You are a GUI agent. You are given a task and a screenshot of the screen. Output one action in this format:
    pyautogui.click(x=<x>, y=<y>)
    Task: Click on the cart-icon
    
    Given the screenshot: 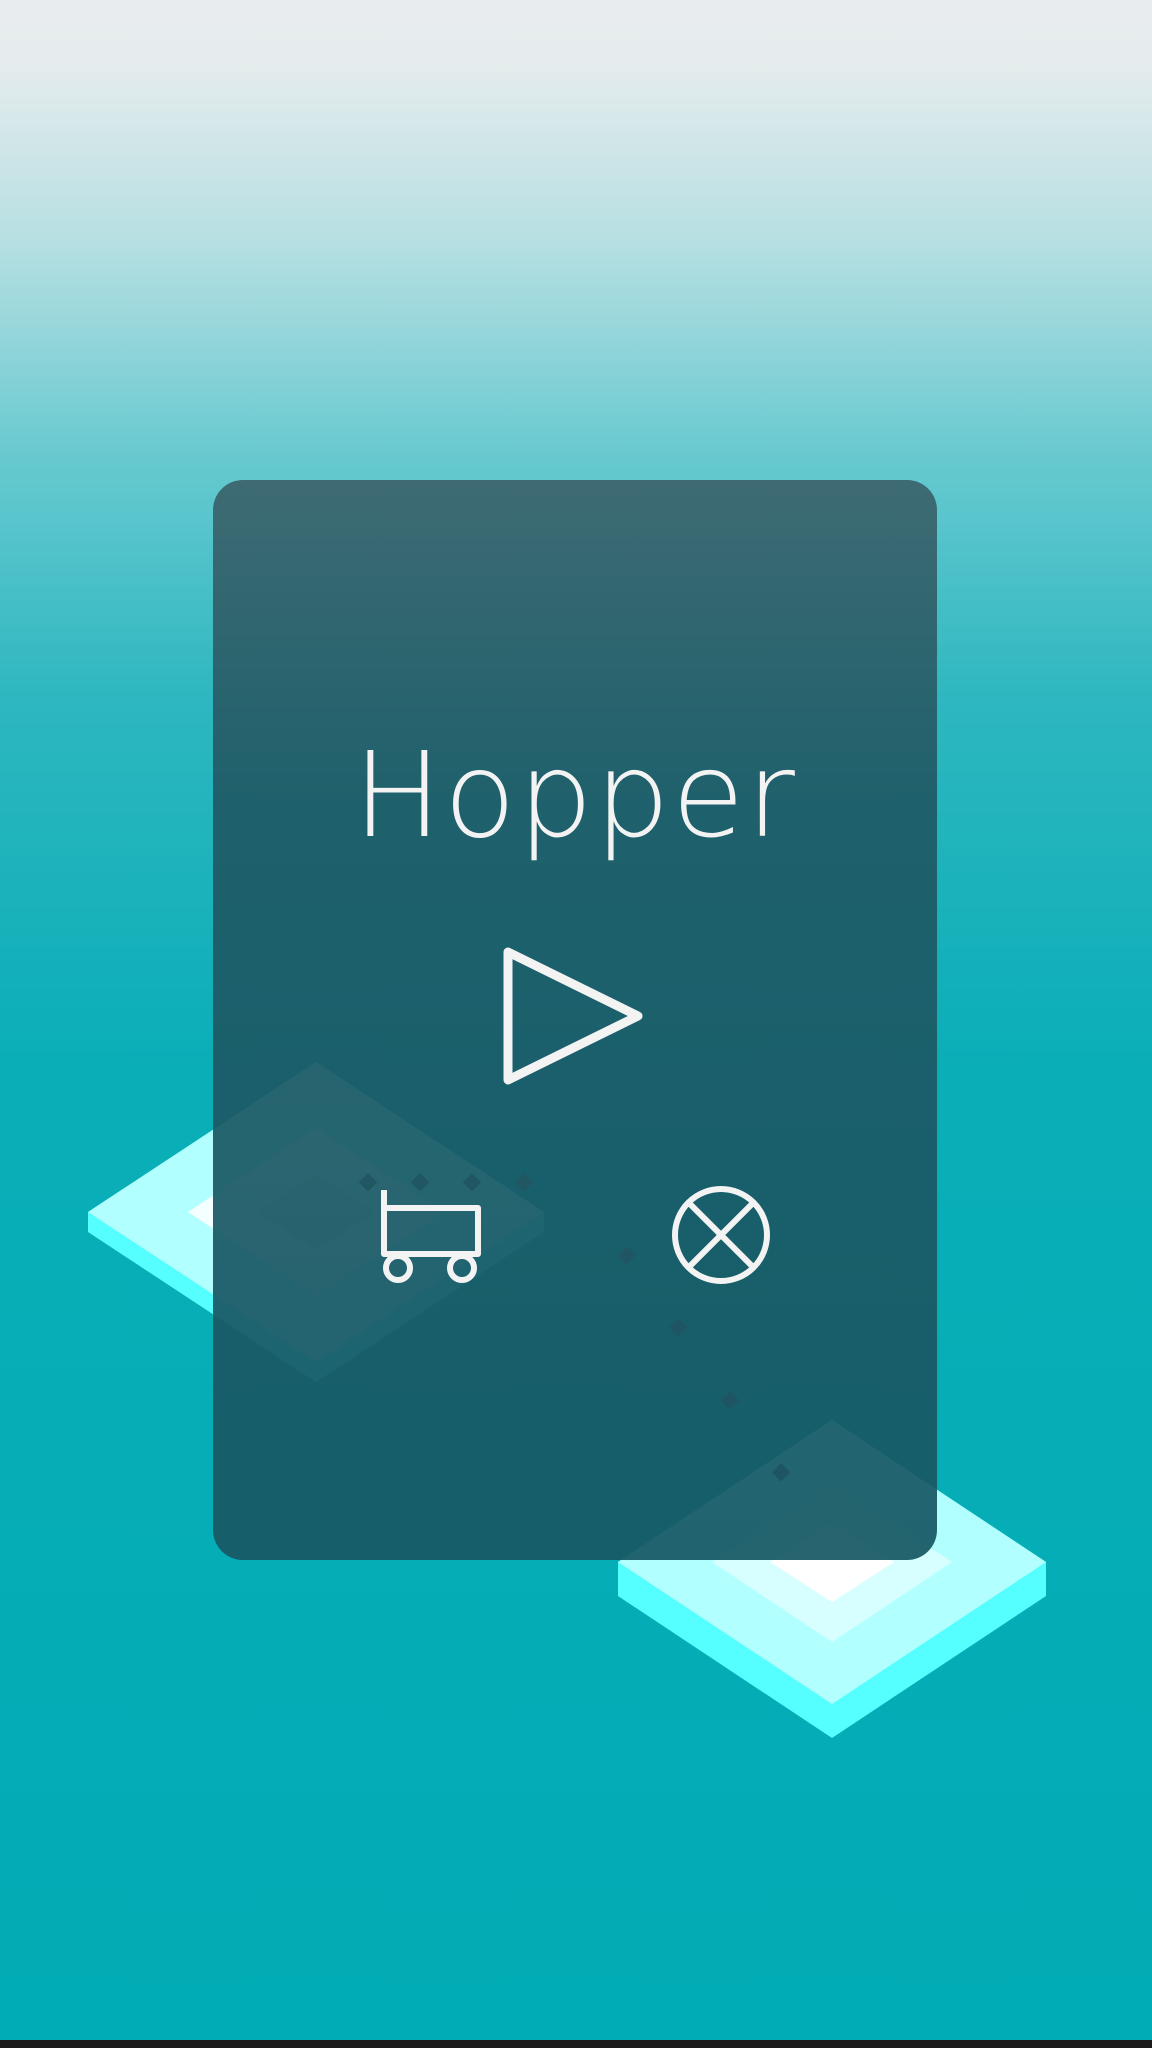 What is the action you would take?
    pyautogui.click(x=431, y=1236)
    